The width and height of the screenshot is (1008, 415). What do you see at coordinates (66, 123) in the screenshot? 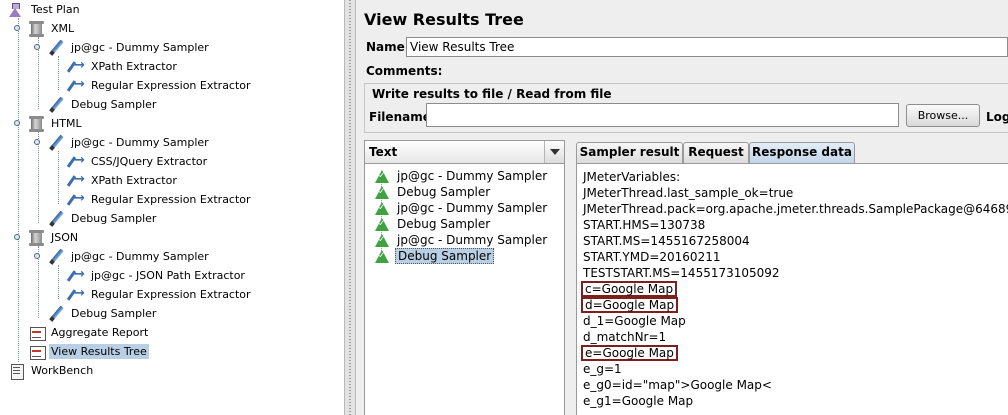
I see `tree-node-label: HTML` at bounding box center [66, 123].